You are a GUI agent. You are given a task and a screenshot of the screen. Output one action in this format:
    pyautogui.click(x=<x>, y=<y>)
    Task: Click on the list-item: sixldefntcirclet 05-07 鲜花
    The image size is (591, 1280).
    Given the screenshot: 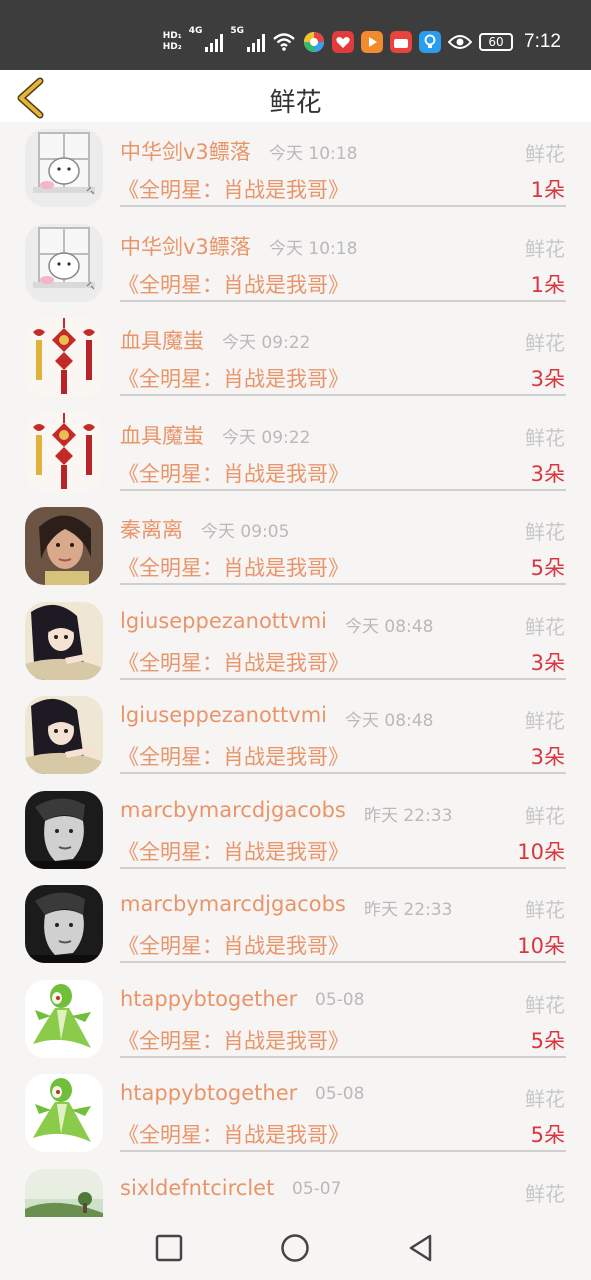 What is the action you would take?
    pyautogui.click(x=295, y=1189)
    